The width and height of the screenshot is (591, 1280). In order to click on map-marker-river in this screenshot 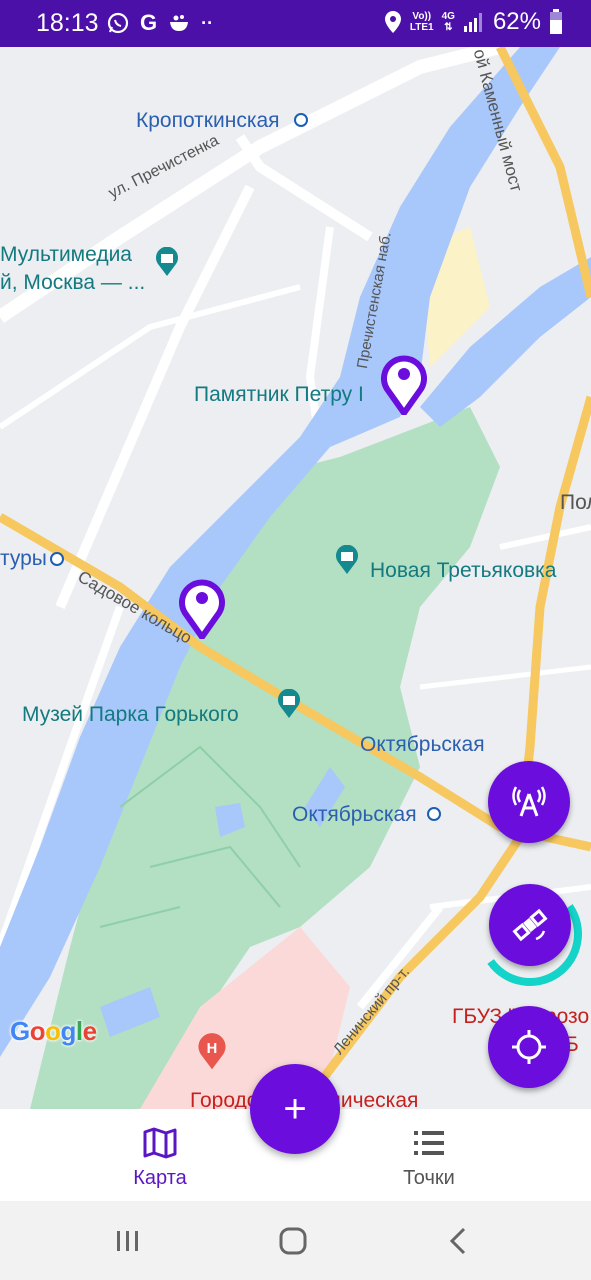, I will do `click(202, 606)`.